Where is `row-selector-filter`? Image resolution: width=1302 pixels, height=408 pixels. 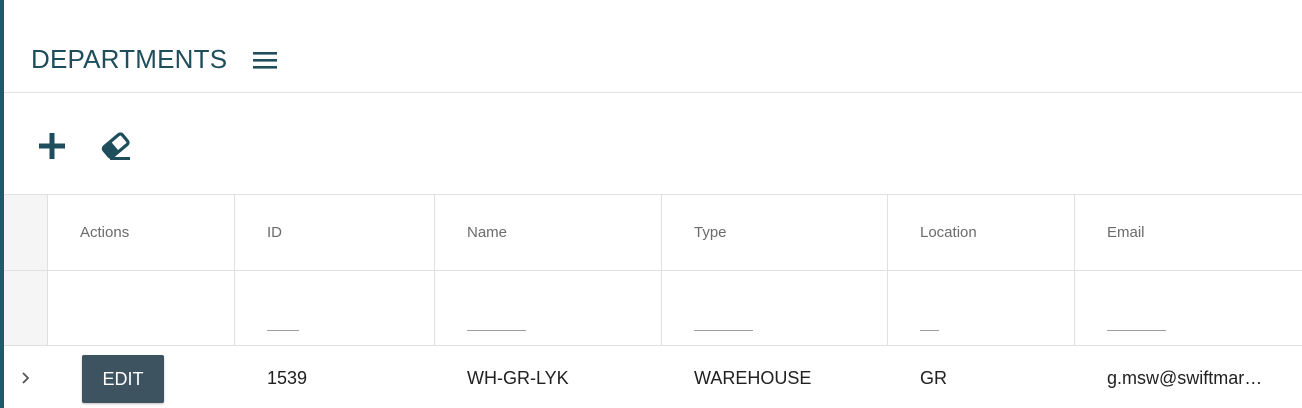
row-selector-filter is located at coordinates (26, 308).